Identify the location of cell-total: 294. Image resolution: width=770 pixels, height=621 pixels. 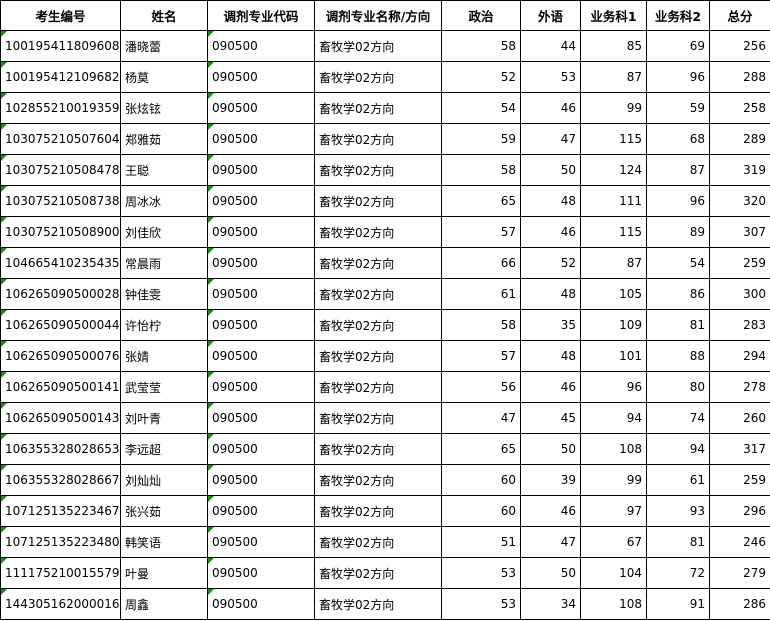
(739, 356).